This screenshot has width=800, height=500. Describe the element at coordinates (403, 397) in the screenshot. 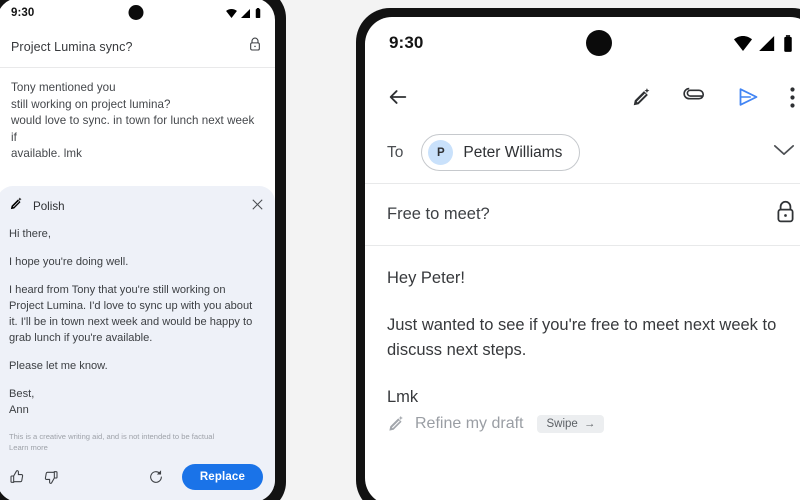

I see `compose-paragraph: Lmk` at that location.